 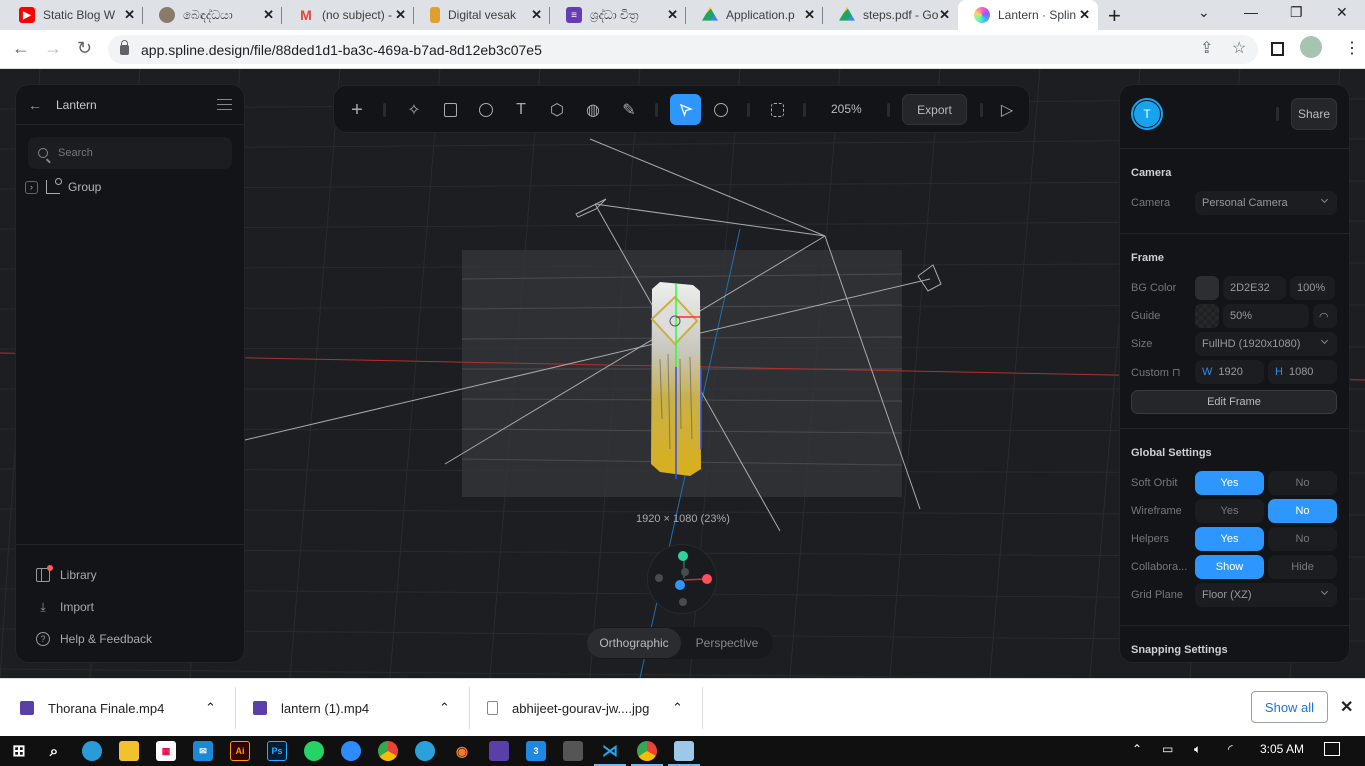 I want to click on share-page-icon: ⇪, so click(x=1206, y=48).